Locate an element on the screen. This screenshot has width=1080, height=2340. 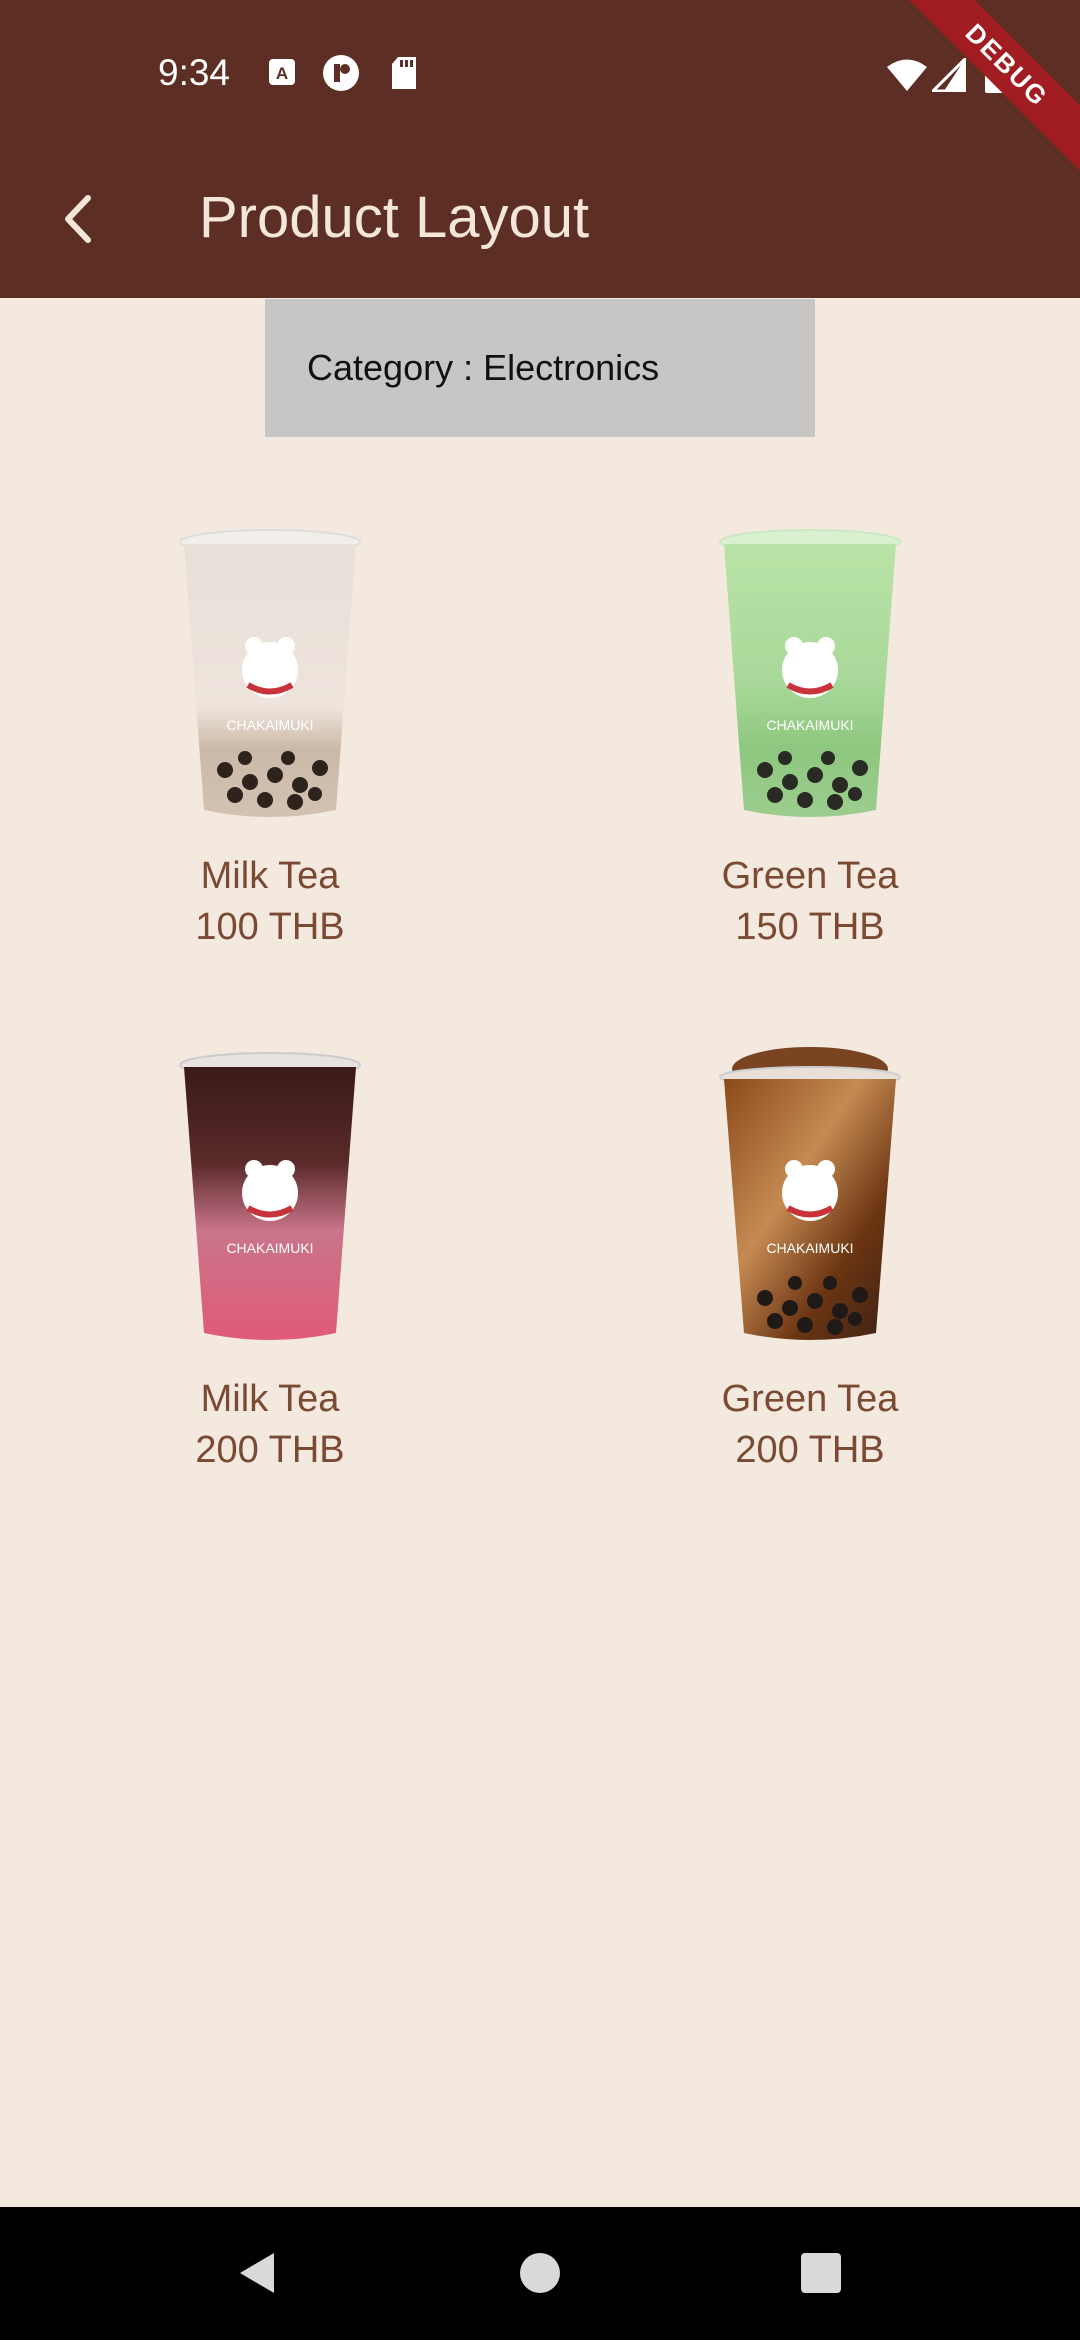
system-nav-bar is located at coordinates (540, 2273).